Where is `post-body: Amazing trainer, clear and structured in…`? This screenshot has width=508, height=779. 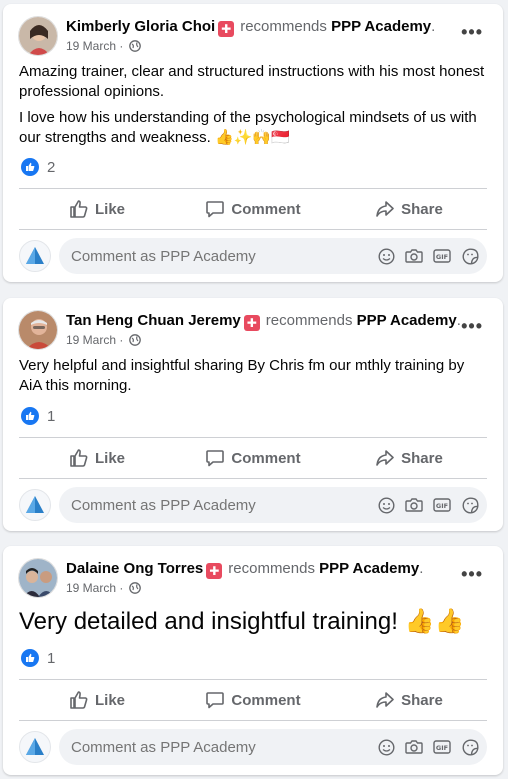
post-body: Amazing trainer, clear and structured in… is located at coordinates (254, 108).